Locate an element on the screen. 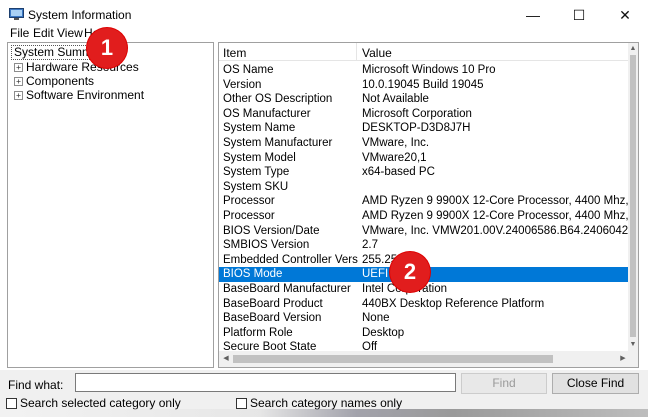  cell-item: OS Name is located at coordinates (248, 70).